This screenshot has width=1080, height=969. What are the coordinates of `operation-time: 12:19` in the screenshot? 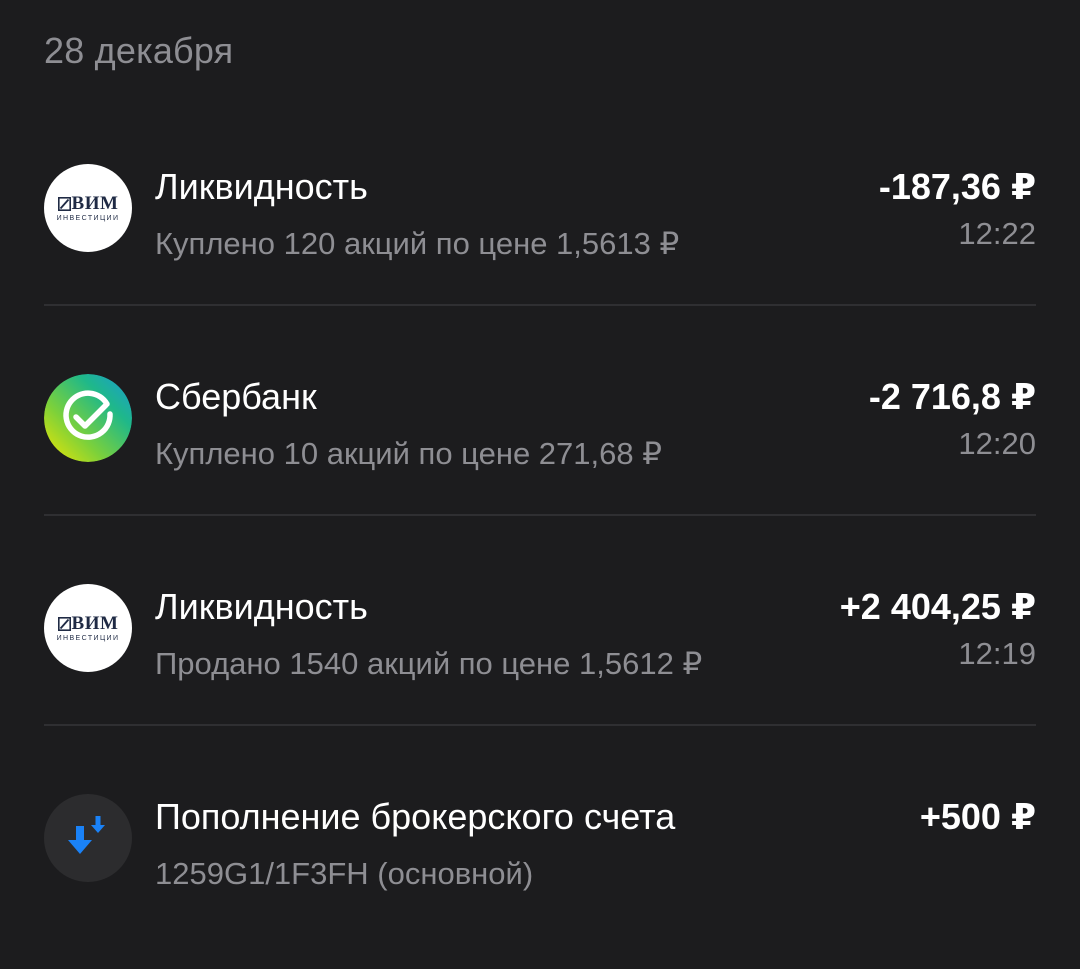 It's located at (997, 653).